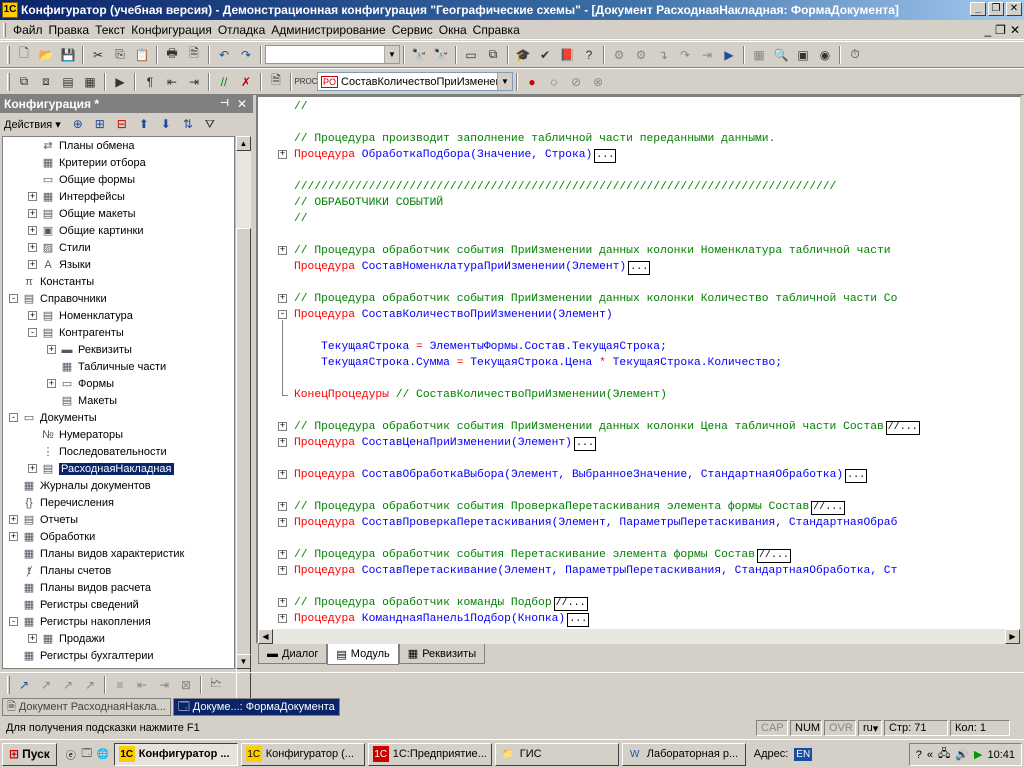  What do you see at coordinates (89, 349) in the screenshot?
I see `tree-item: + ▬ Реквизиты` at bounding box center [89, 349].